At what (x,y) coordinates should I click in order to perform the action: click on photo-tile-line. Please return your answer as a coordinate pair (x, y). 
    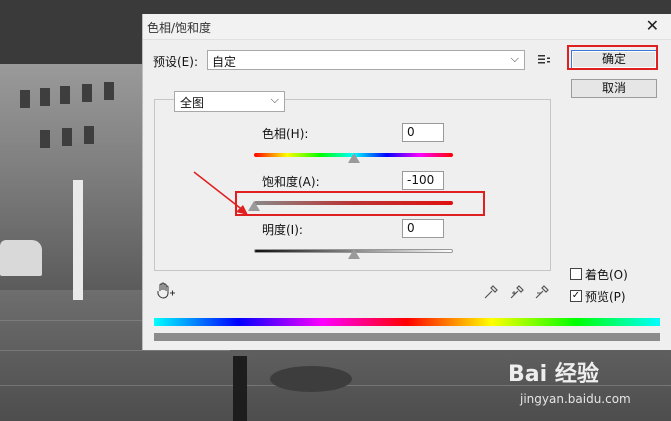
    Looking at the image, I should click on (115, 350).